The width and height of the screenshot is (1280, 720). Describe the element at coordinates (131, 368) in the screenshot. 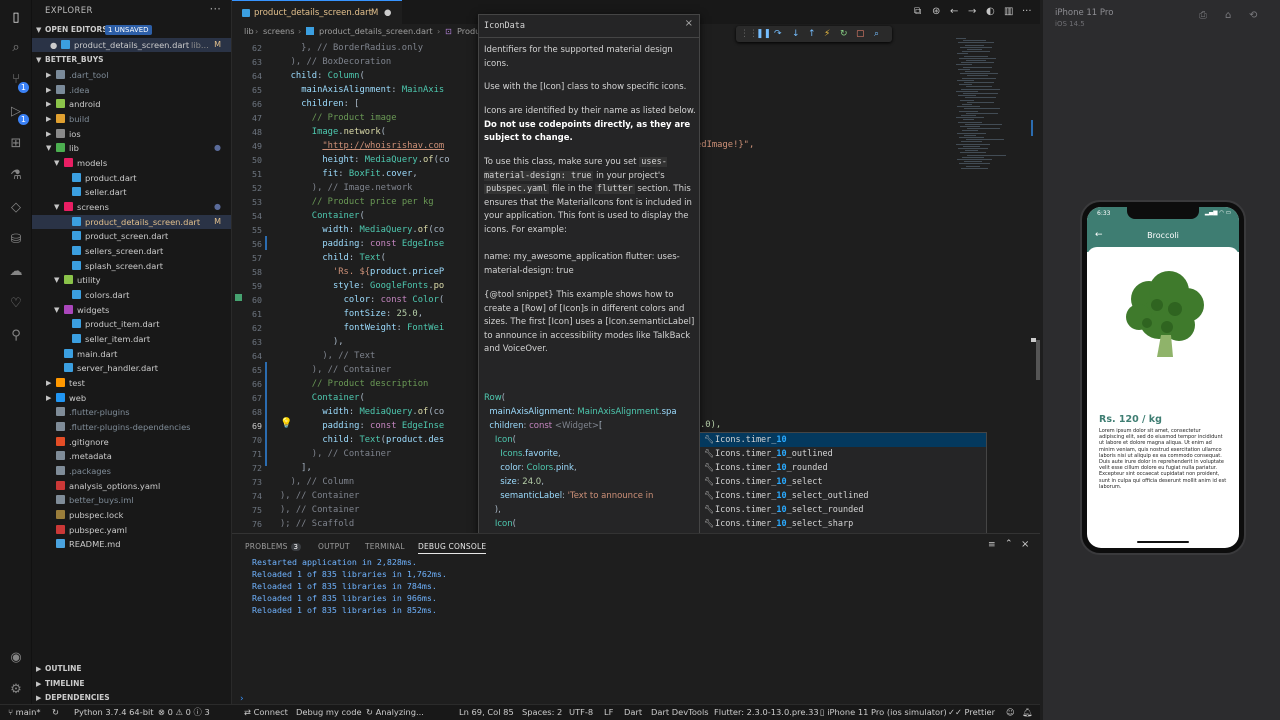

I see `tree-item: server_handler.dart` at that location.